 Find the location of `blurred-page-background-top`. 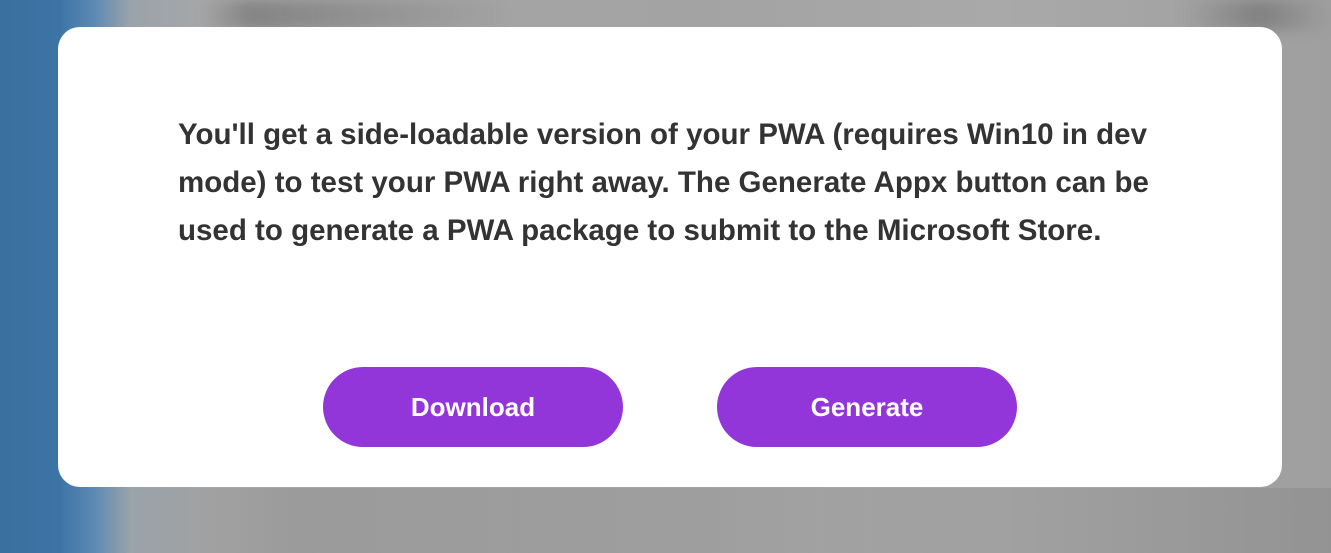

blurred-page-background-top is located at coordinates (665, 15).